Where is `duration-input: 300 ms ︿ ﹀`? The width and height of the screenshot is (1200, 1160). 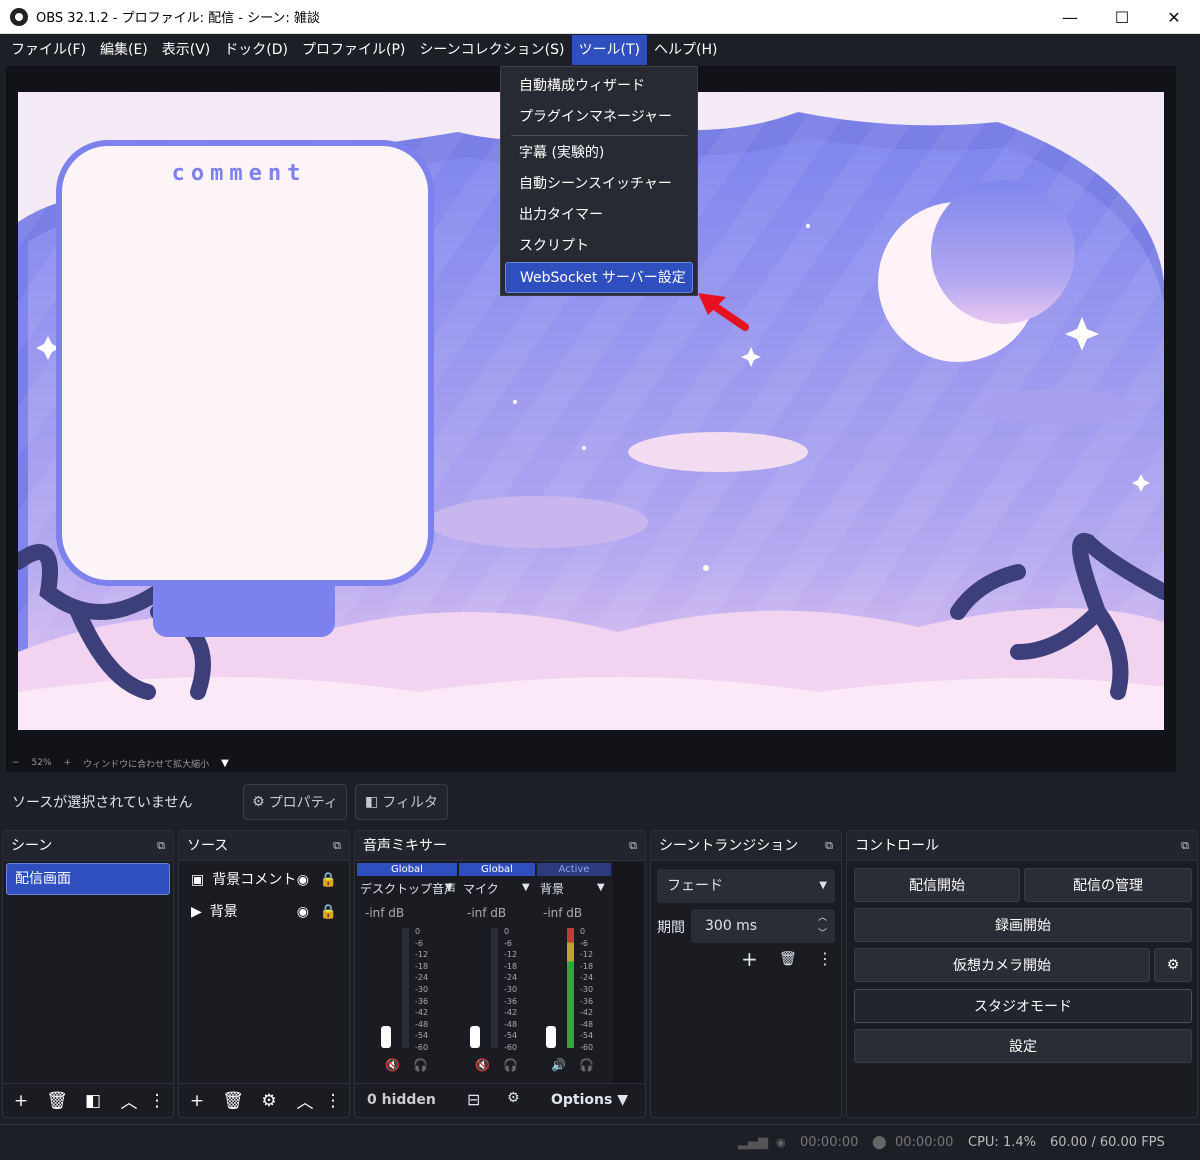
duration-input: 300 ms ︿ ﹀ is located at coordinates (763, 926).